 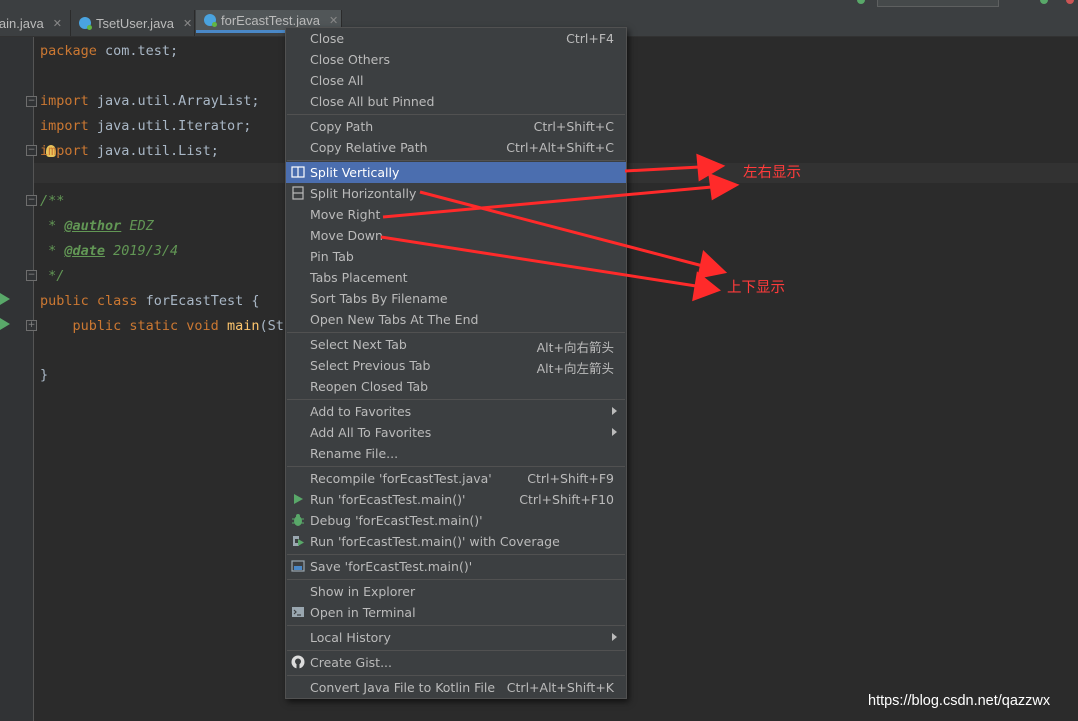 What do you see at coordinates (573, 126) in the screenshot?
I see `shortcut-label: Ctrl+Shift+C` at bounding box center [573, 126].